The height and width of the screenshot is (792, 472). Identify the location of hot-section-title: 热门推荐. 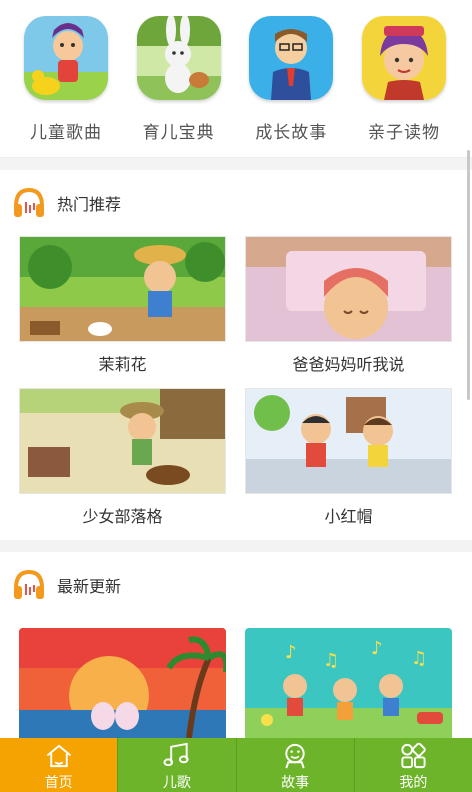
(89, 204).